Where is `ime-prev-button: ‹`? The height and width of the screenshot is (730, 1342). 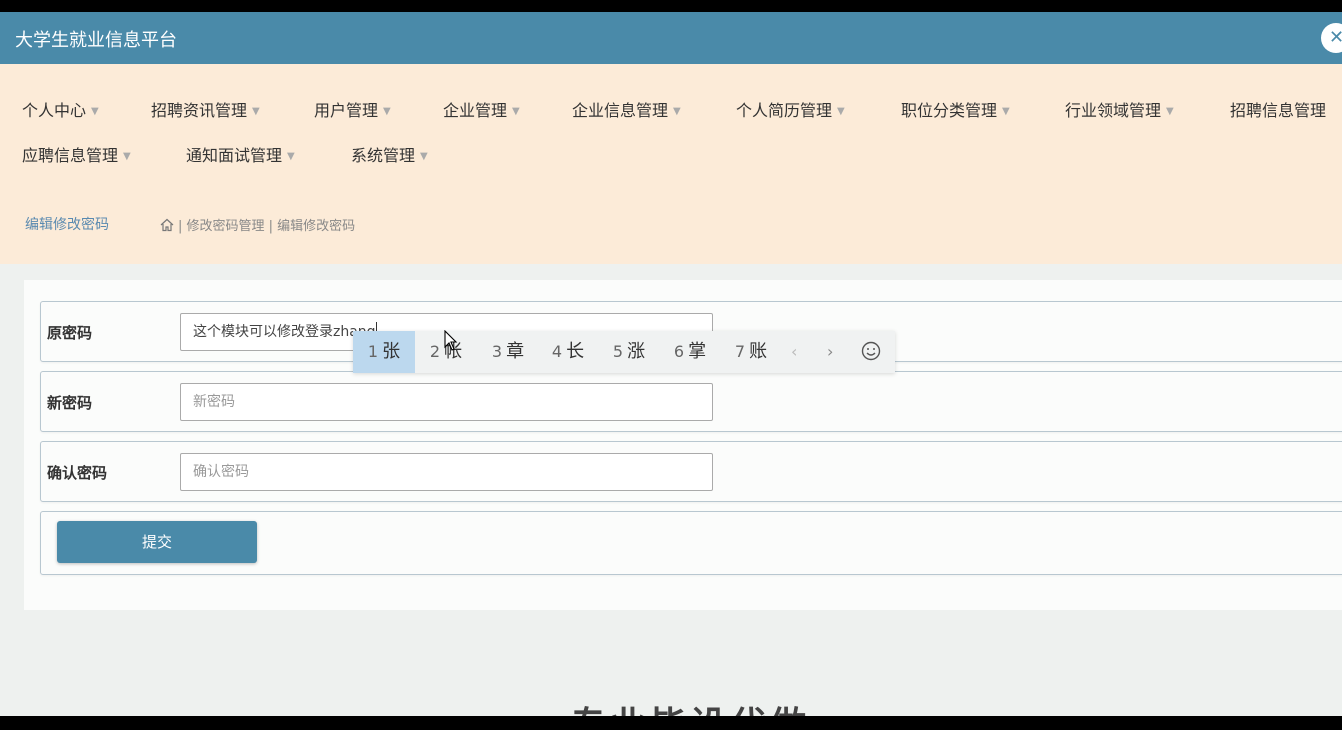
ime-prev-button: ‹ is located at coordinates (794, 352).